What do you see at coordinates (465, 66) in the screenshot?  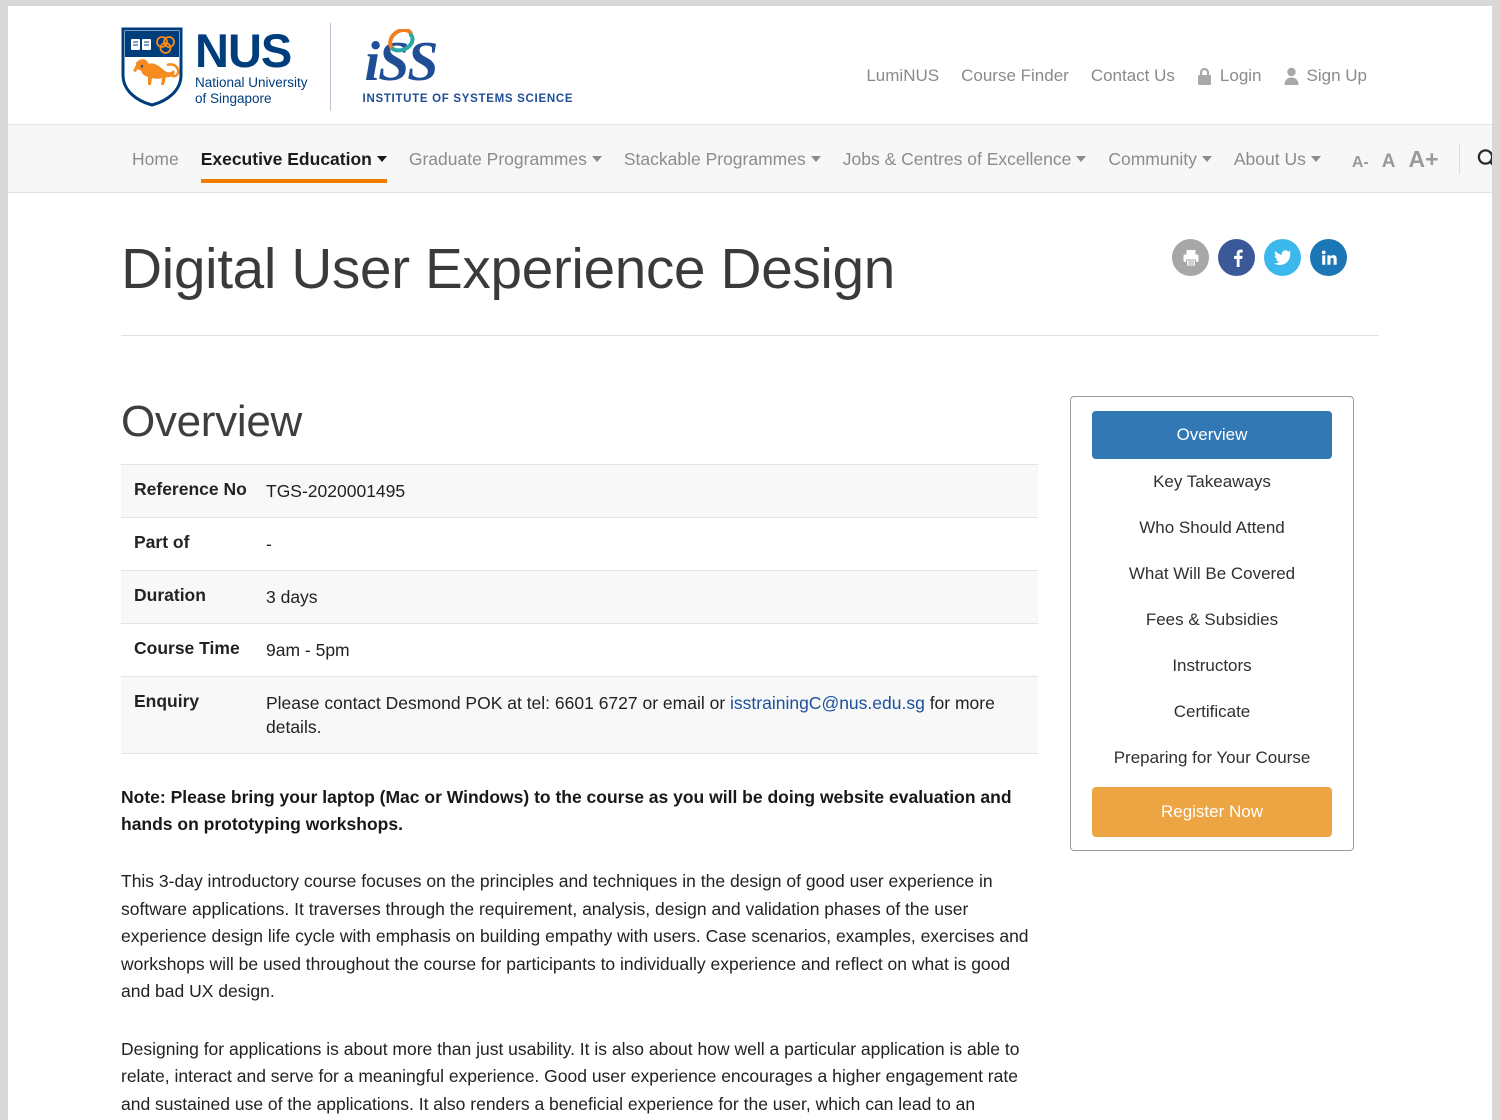 I see `iss-logo: iSS INSTITUTE OF SYSTEMS SCIENCE` at bounding box center [465, 66].